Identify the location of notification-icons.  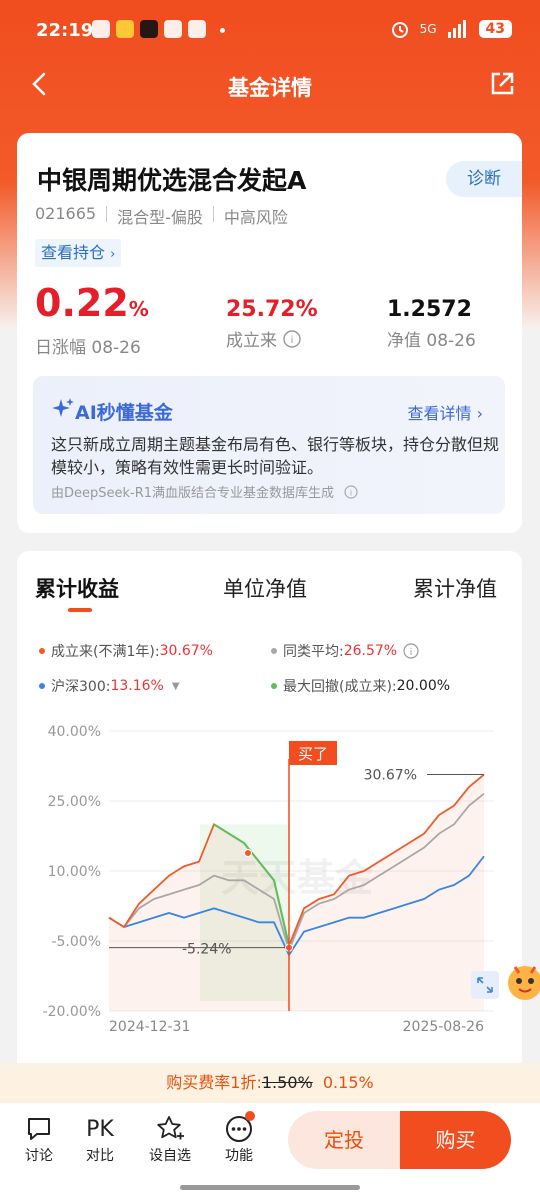
(149, 29).